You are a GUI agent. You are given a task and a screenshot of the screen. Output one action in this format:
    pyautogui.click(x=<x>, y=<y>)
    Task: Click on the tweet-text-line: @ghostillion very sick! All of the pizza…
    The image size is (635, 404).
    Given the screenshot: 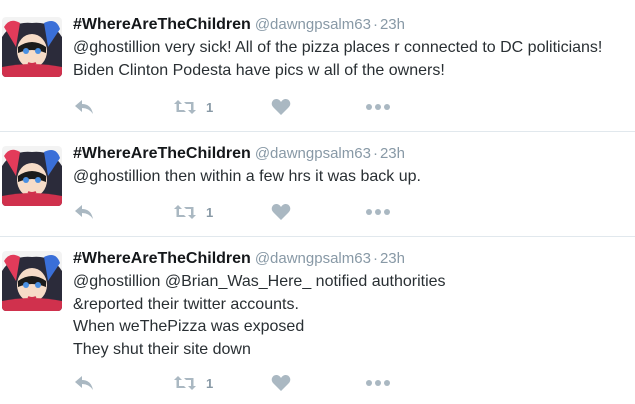 What is the action you would take?
    pyautogui.click(x=338, y=47)
    